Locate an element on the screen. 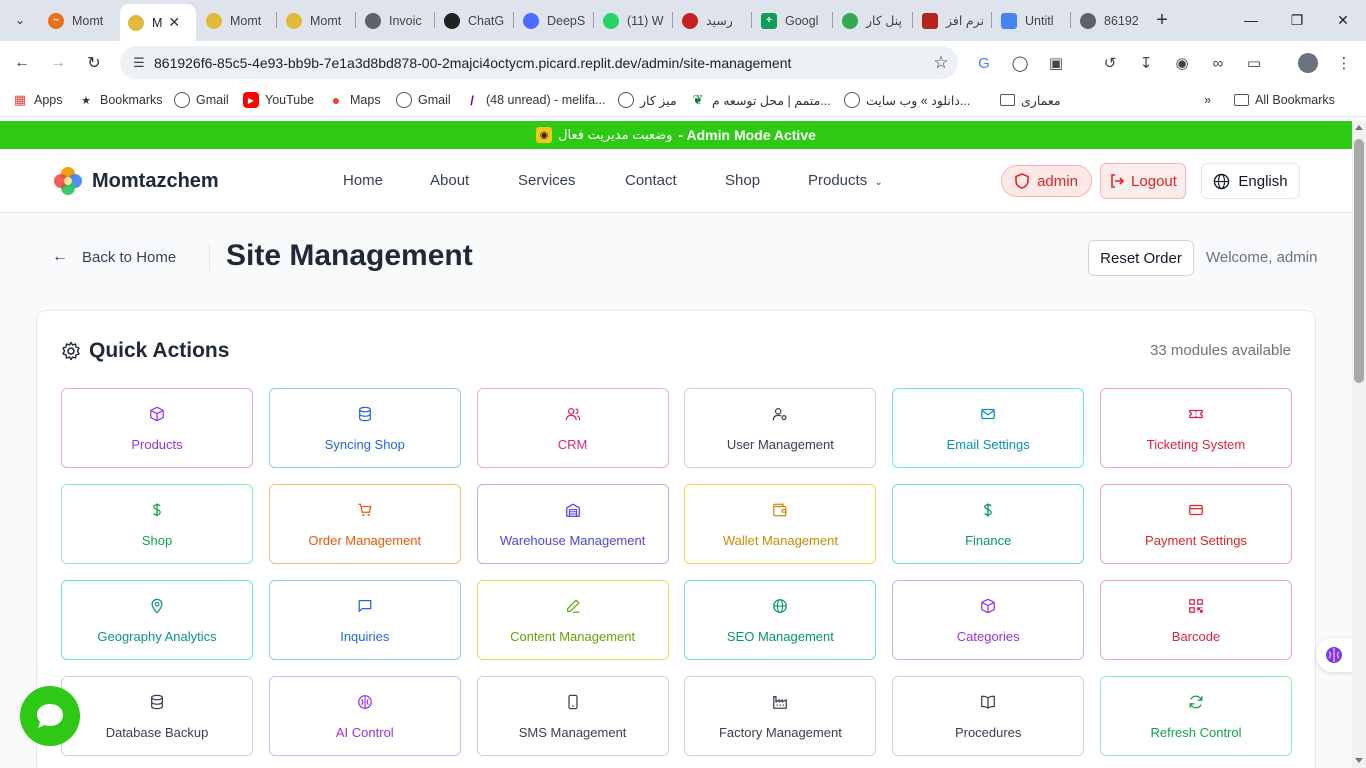 The width and height of the screenshot is (1366, 768). scroll-up-arrow-icon is located at coordinates (1359, 127).